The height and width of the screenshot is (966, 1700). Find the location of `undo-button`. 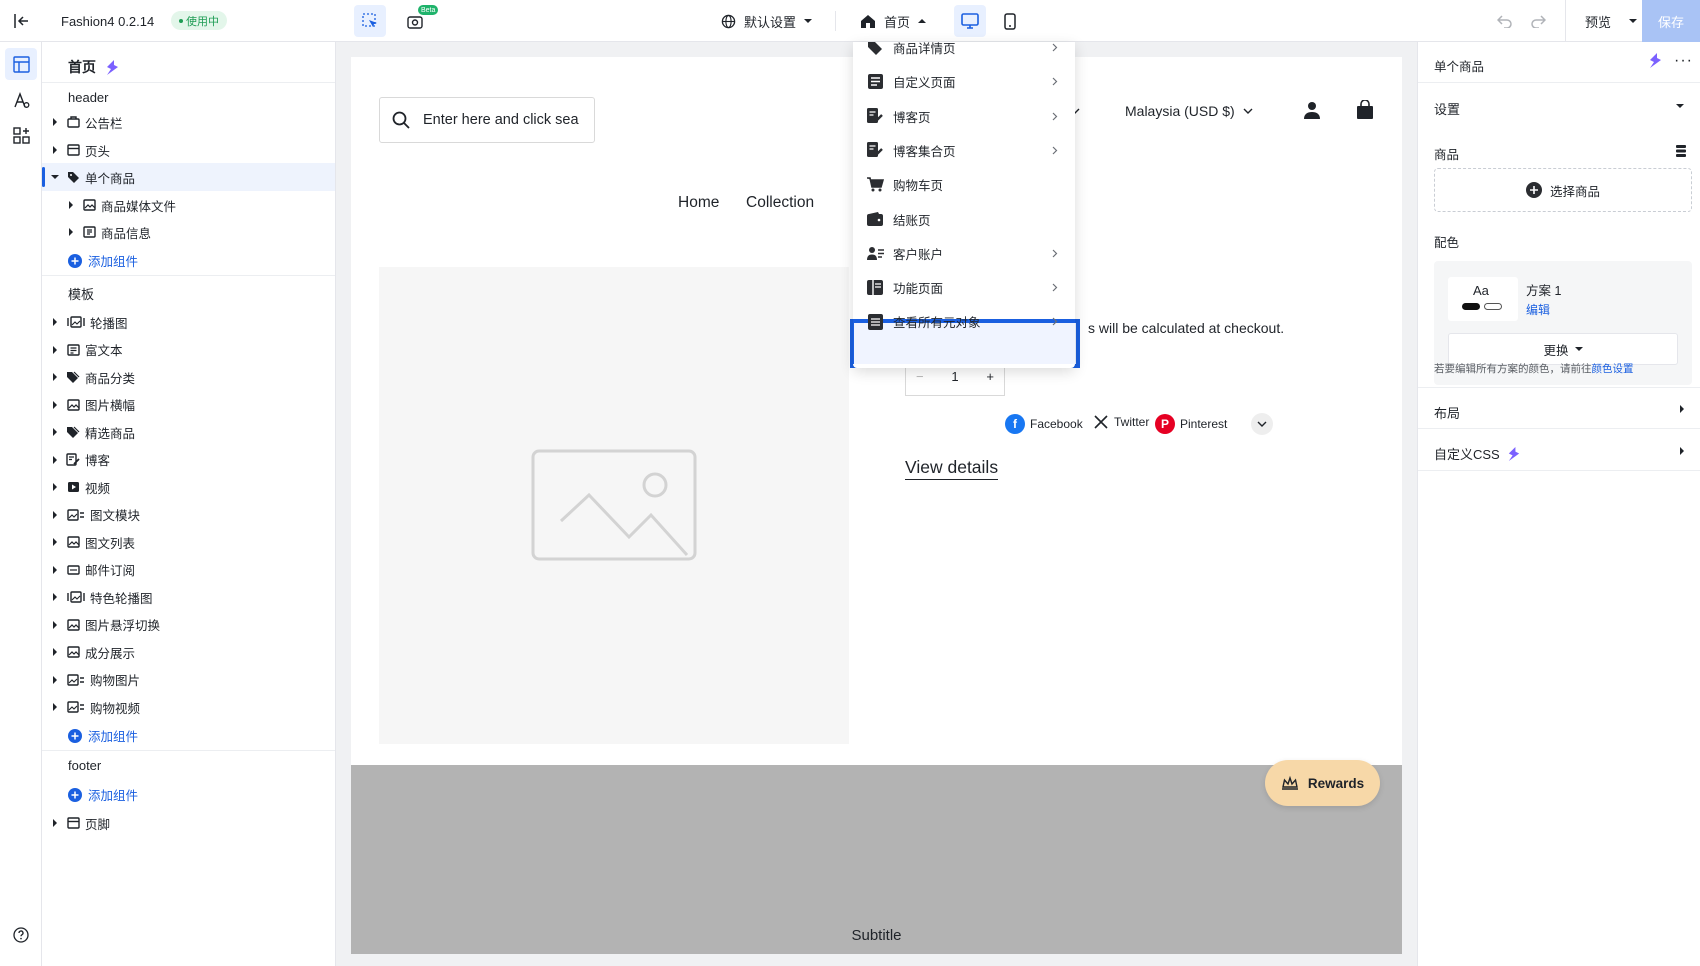

undo-button is located at coordinates (1505, 21).